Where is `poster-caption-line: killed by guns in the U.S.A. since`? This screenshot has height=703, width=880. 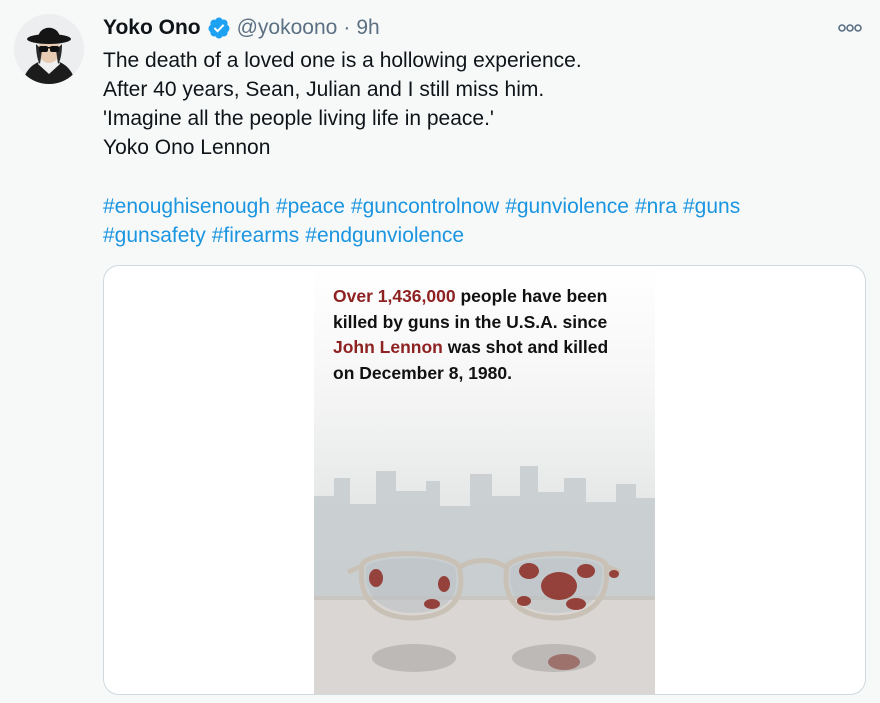 poster-caption-line: killed by guns in the U.S.A. since is located at coordinates (488, 323).